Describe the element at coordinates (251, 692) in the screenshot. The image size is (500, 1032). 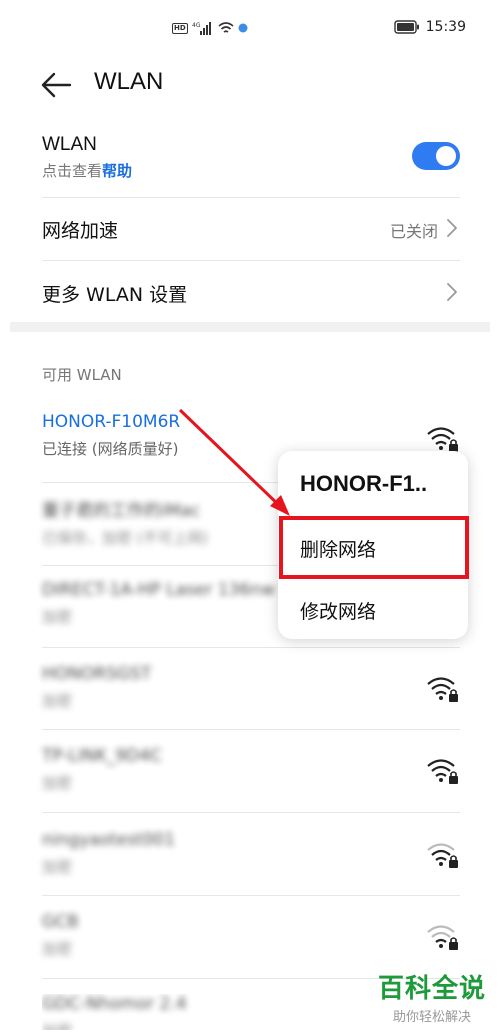
I see `network-item: HONORSGST 加密` at that location.